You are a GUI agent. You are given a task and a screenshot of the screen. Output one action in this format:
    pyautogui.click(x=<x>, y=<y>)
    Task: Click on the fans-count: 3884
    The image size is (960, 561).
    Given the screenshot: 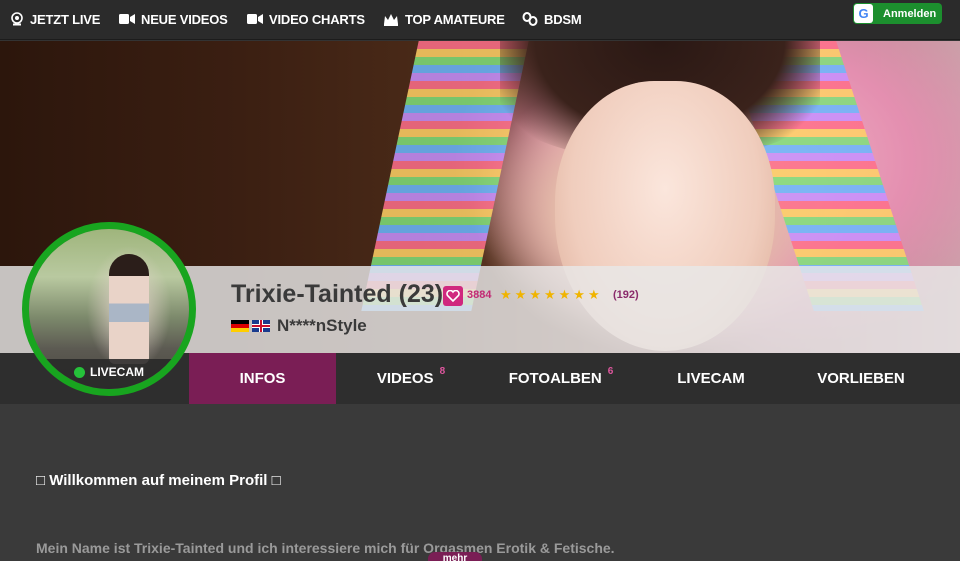 What is the action you would take?
    pyautogui.click(x=479, y=295)
    